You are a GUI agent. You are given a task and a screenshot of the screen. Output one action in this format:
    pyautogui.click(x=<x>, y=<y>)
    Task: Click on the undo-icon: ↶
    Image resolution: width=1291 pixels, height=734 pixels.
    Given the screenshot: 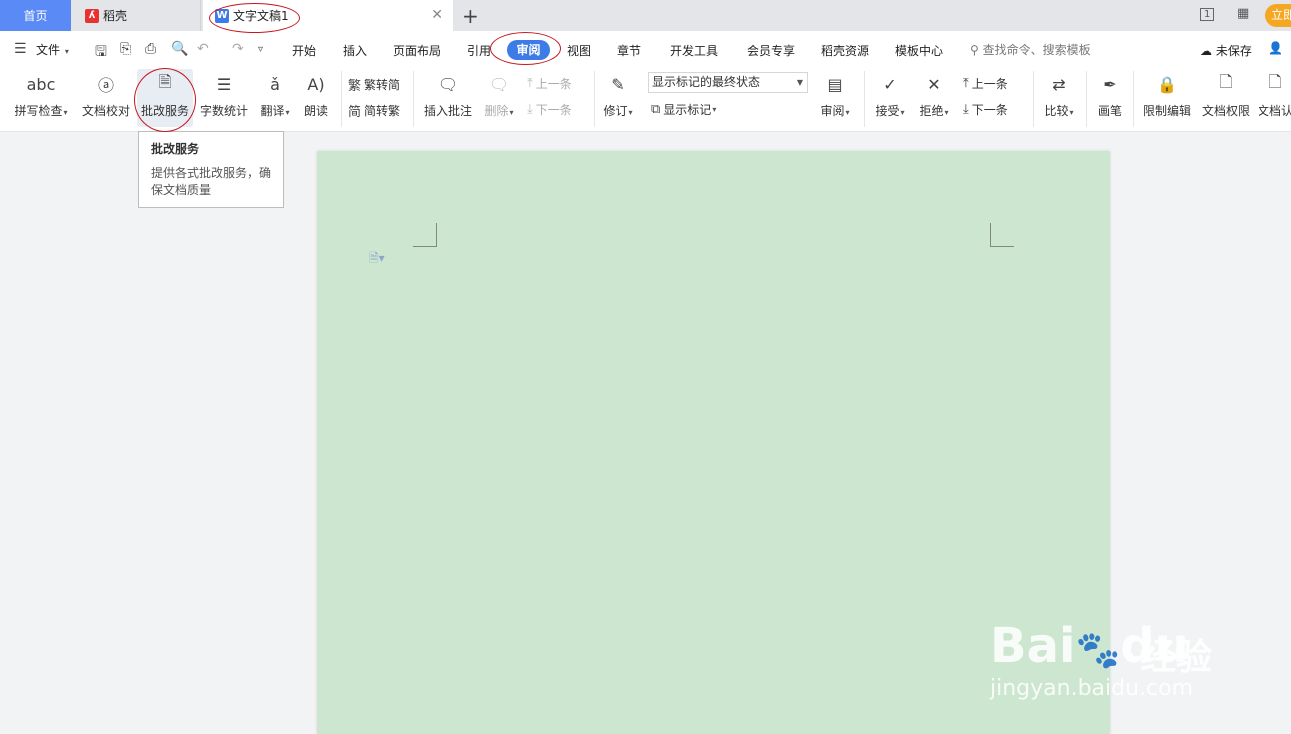 What is the action you would take?
    pyautogui.click(x=203, y=49)
    